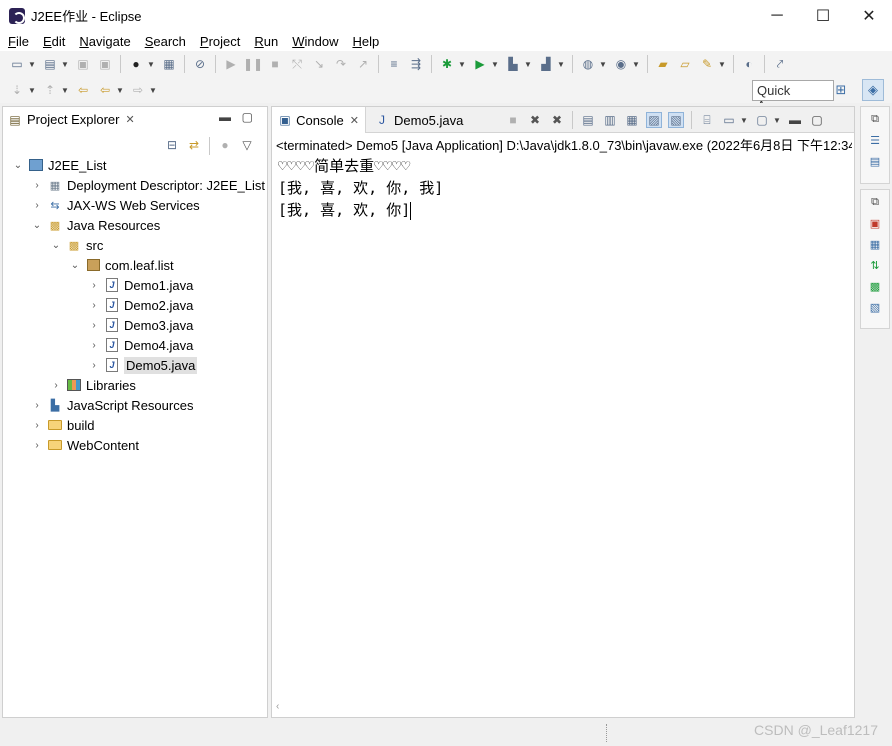 The width and height of the screenshot is (892, 746). Describe the element at coordinates (83, 64) in the screenshot. I see `save-icon: ▣` at that location.